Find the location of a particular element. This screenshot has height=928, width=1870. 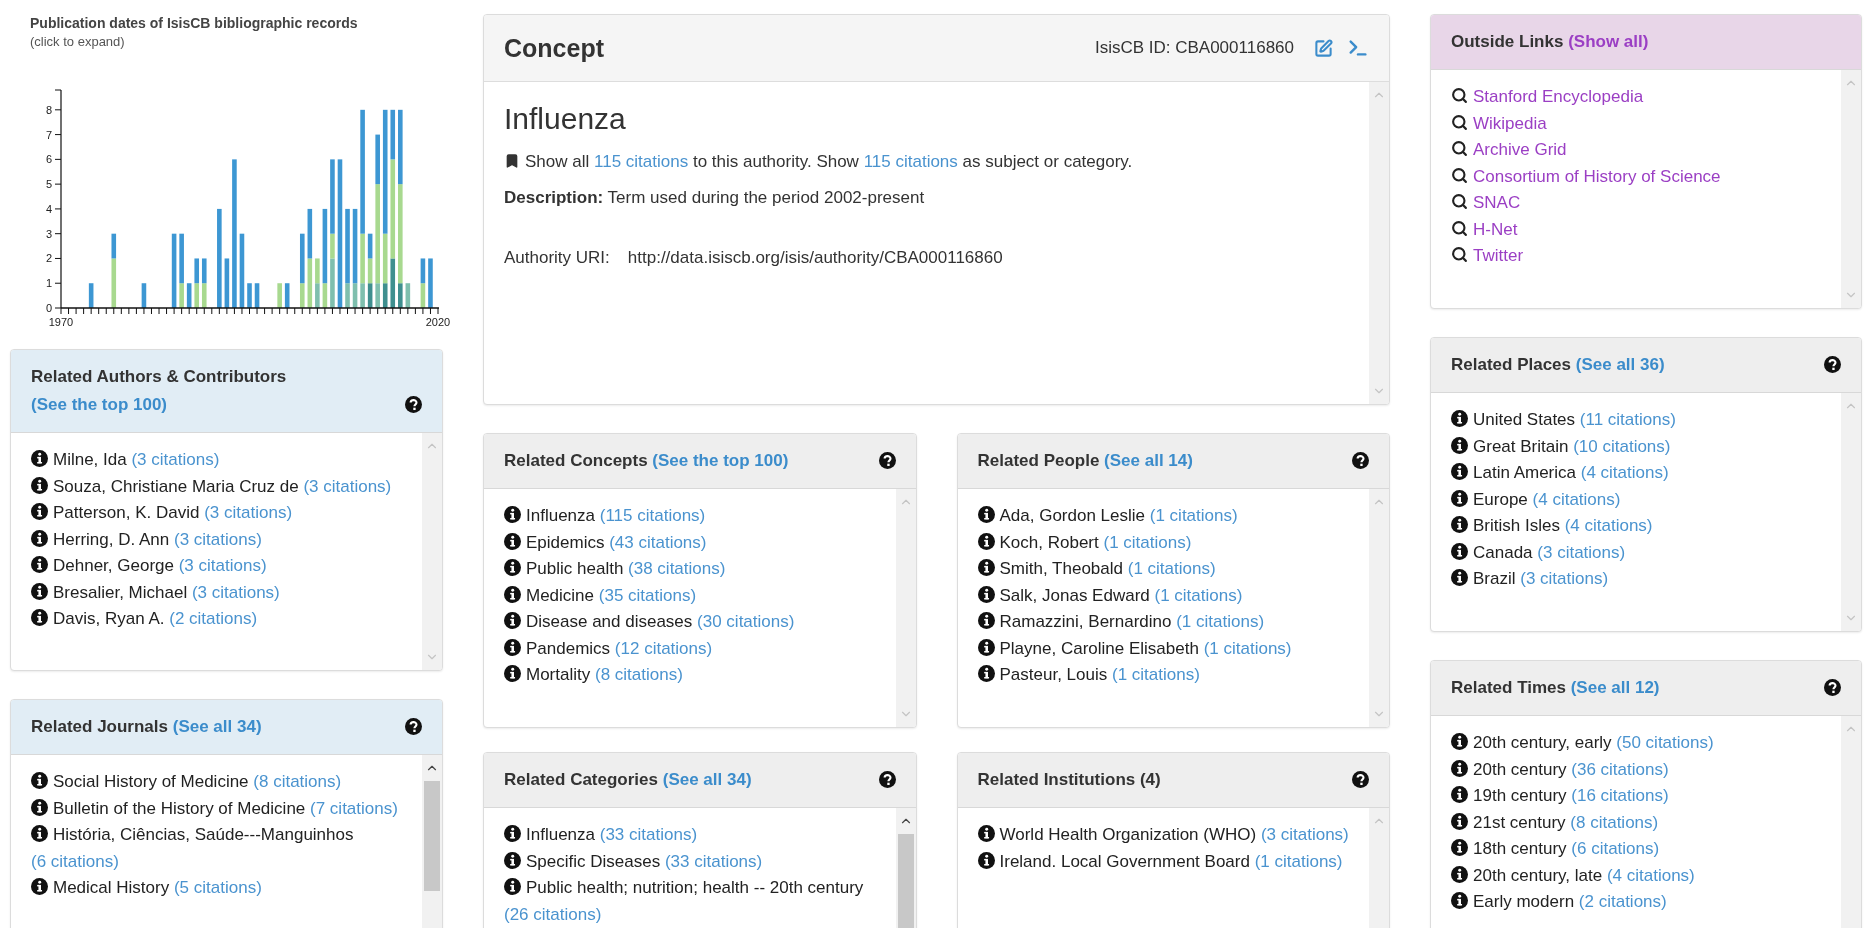

outside-link: Stanford Encyclopedia is located at coordinates (1558, 96).